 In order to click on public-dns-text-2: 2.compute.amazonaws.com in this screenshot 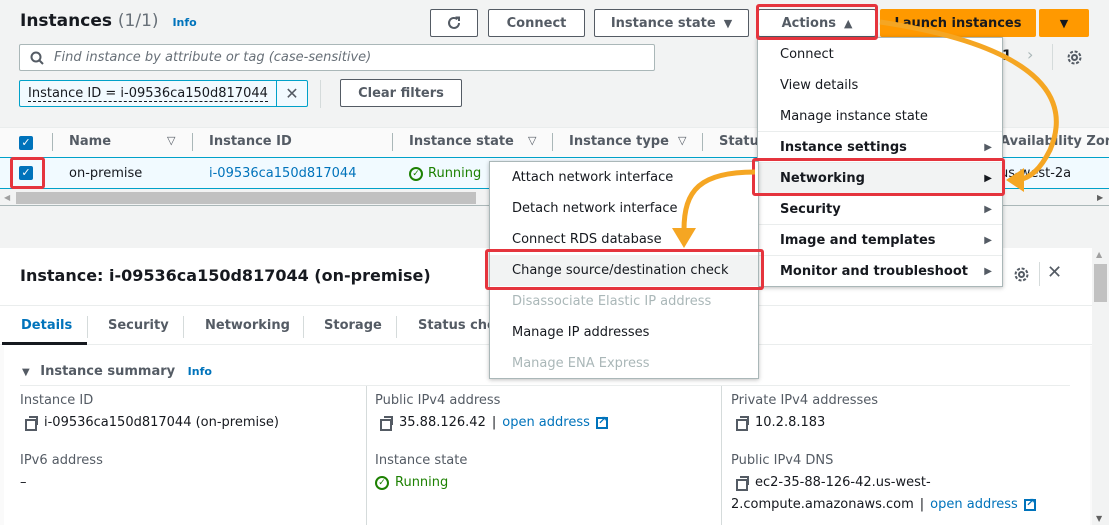, I will do `click(822, 504)`.